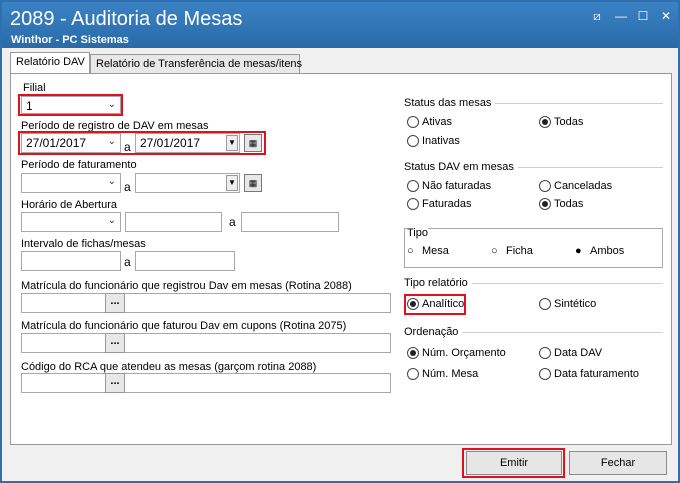  What do you see at coordinates (450, 103) in the screenshot?
I see `status-mesas-title: Status das mesas` at bounding box center [450, 103].